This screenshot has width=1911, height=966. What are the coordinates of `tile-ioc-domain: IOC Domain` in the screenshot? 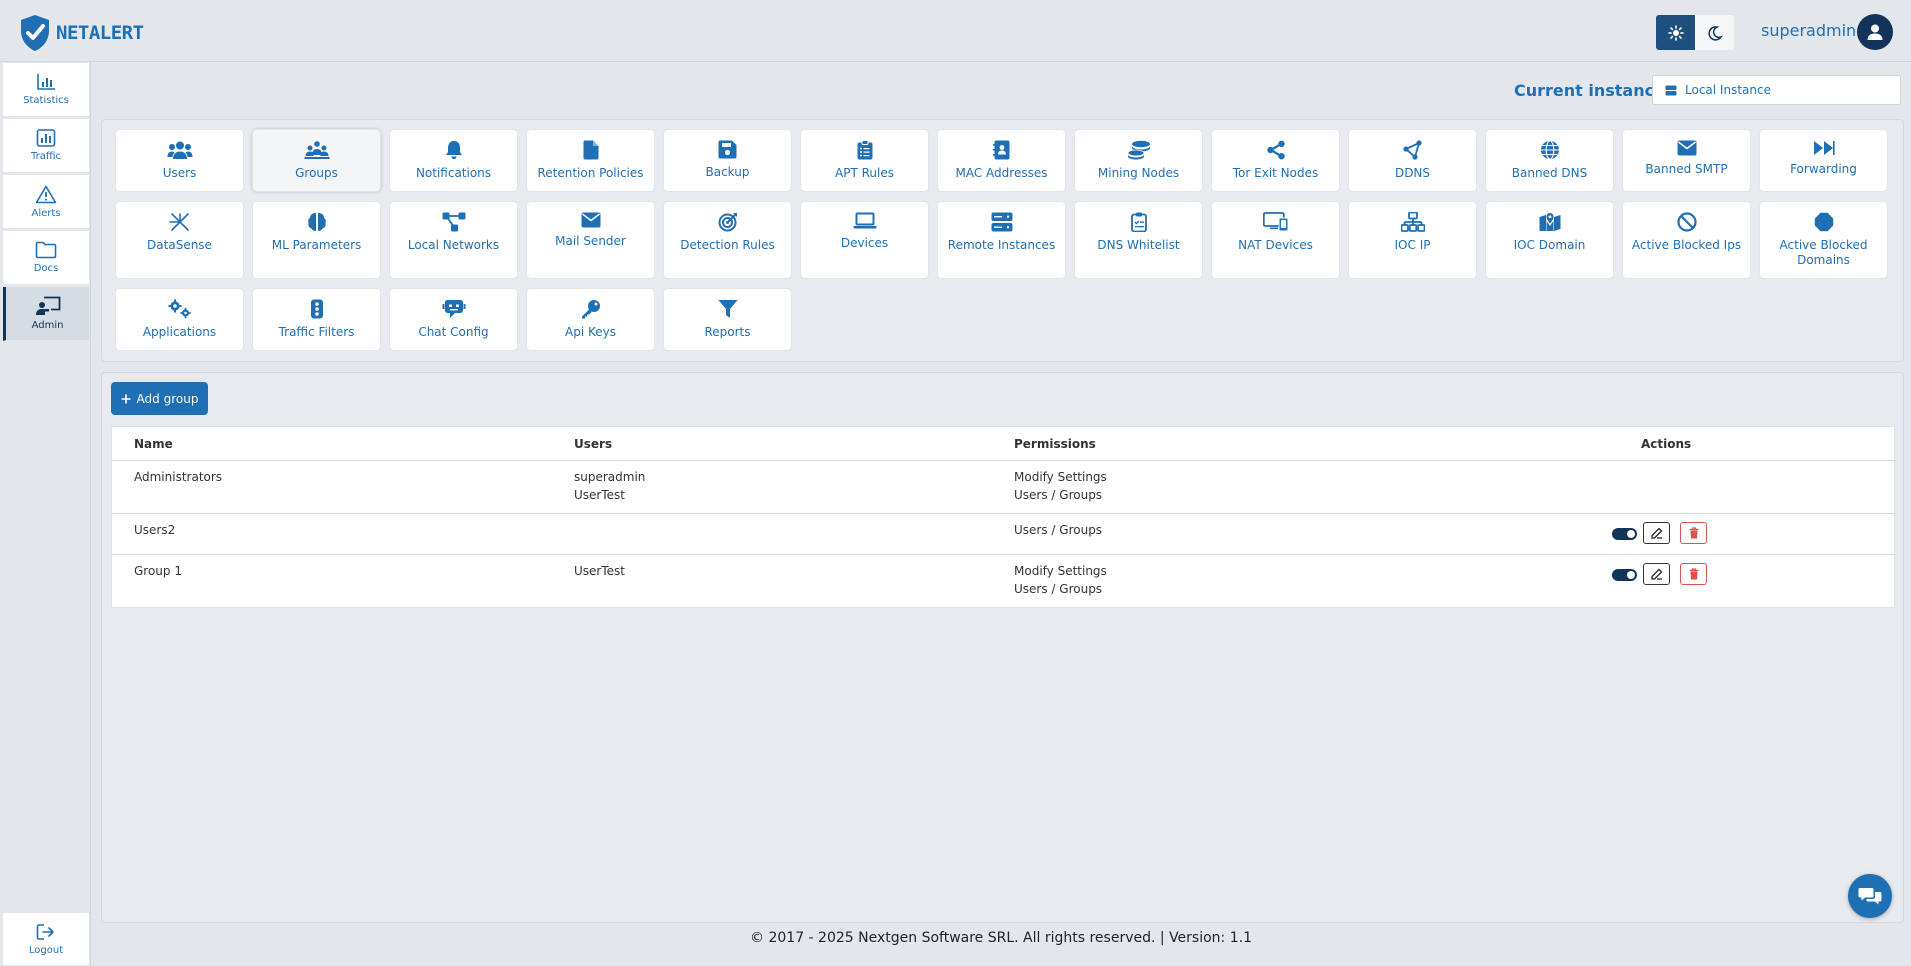 It's located at (1549, 240).